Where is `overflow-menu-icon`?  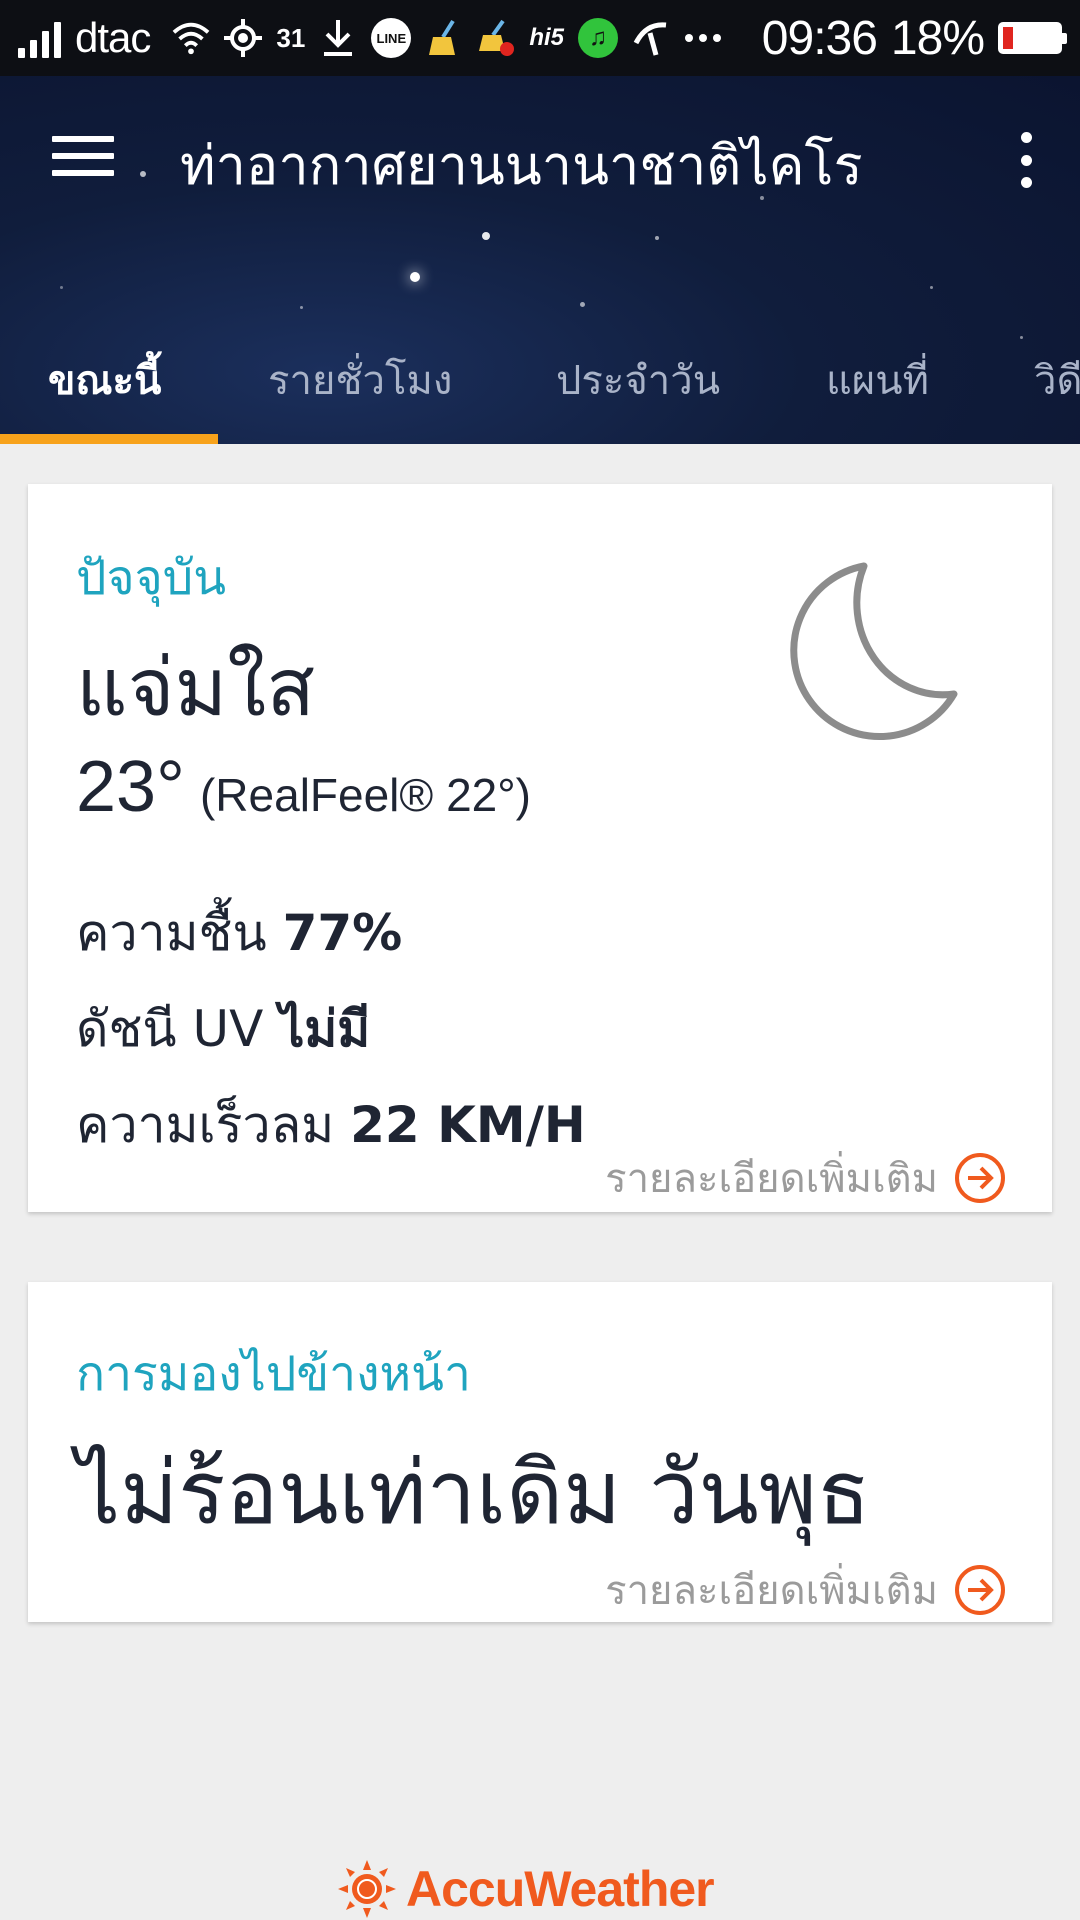 overflow-menu-icon is located at coordinates (1026, 160).